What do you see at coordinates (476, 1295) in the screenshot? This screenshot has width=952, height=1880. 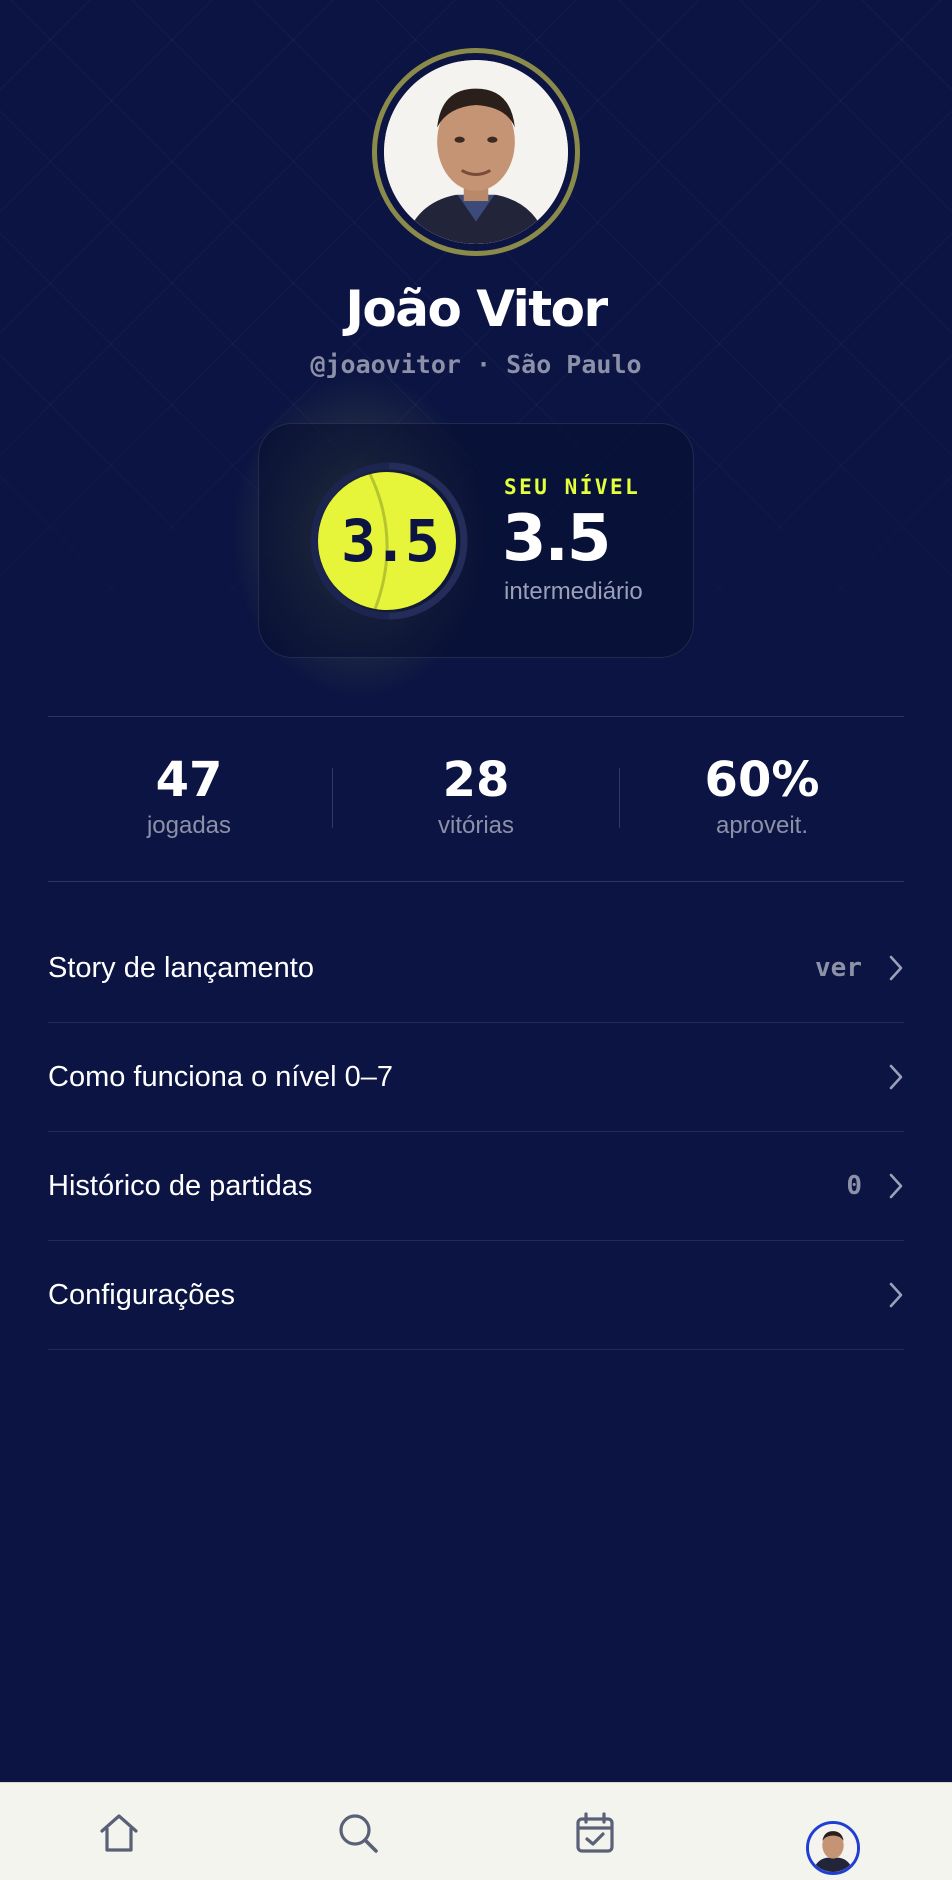 I see `menu-item-settings: Configurações` at bounding box center [476, 1295].